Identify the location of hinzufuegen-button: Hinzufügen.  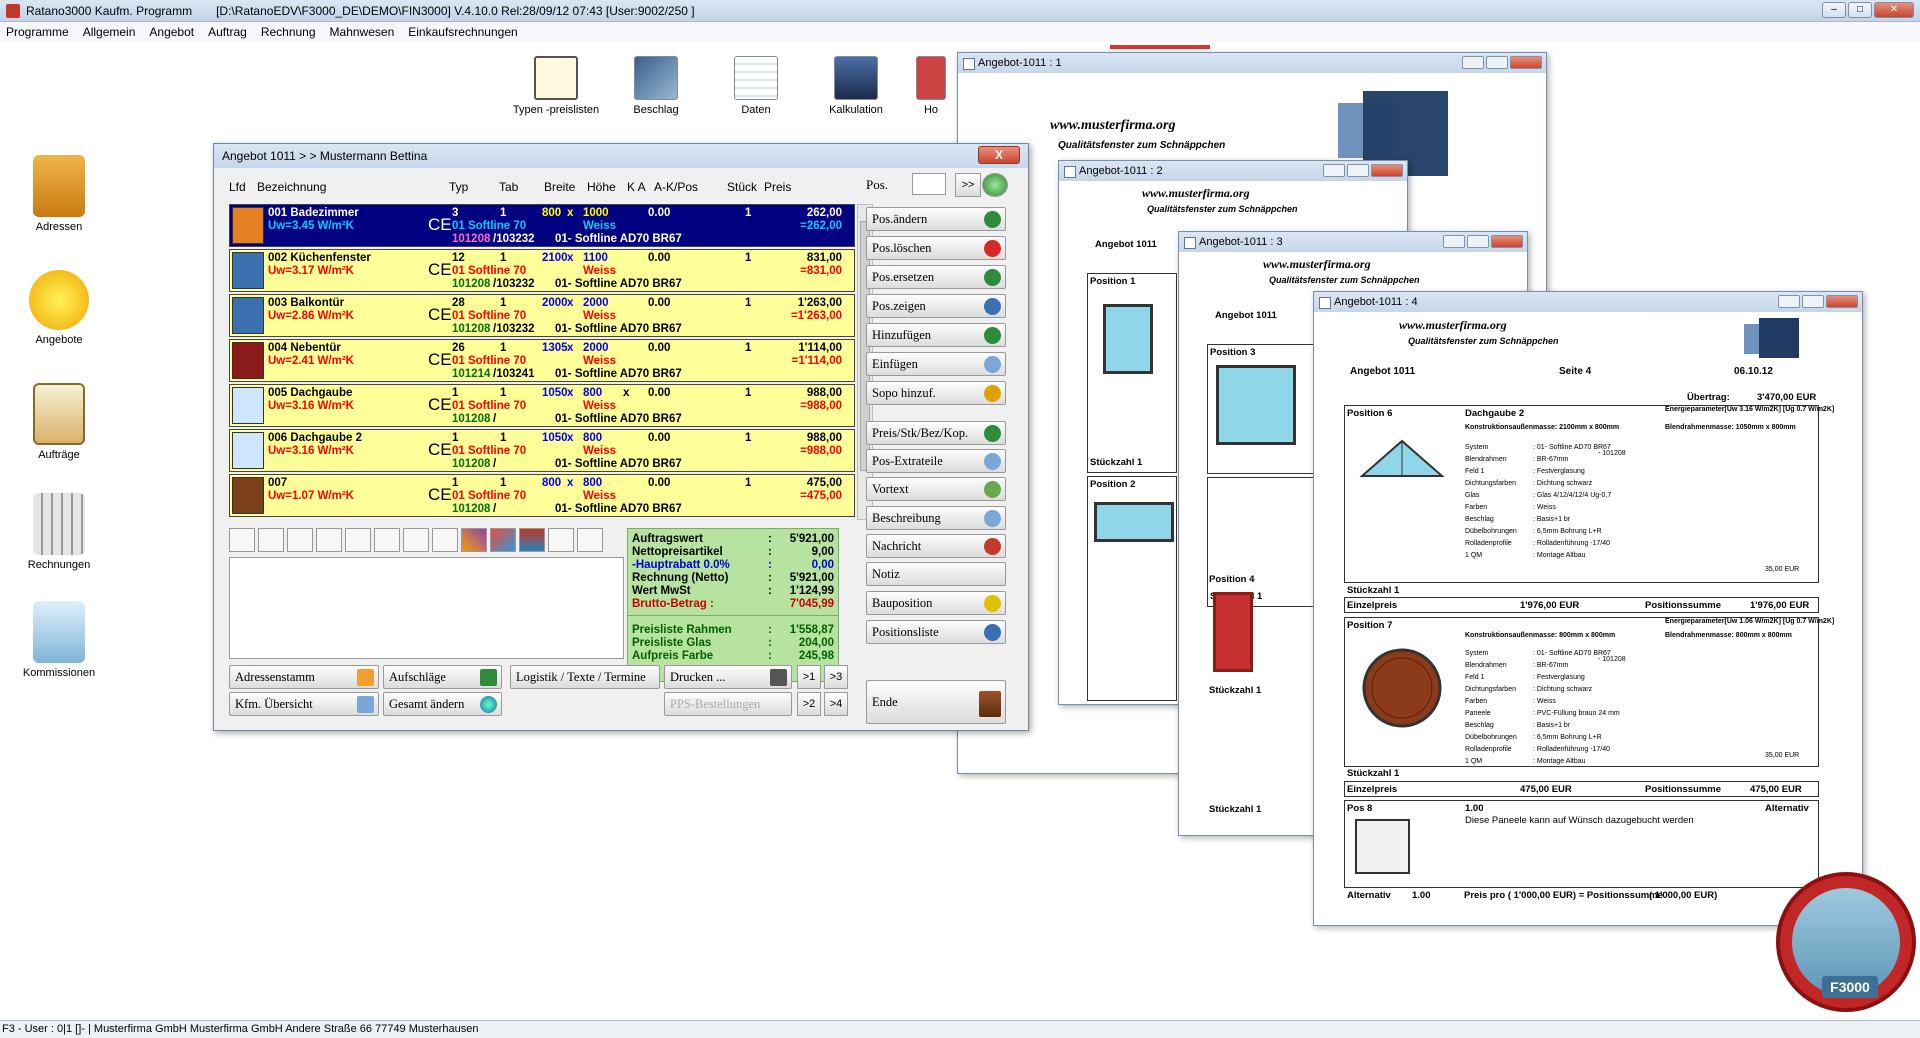
(936, 335).